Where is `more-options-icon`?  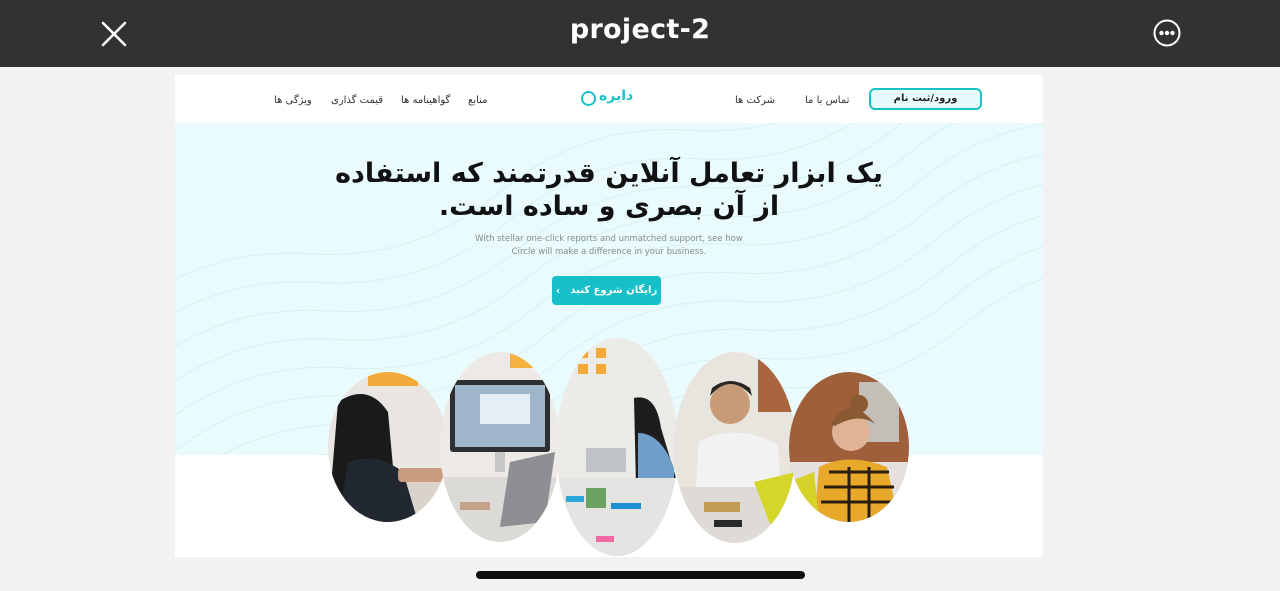 more-options-icon is located at coordinates (1167, 33).